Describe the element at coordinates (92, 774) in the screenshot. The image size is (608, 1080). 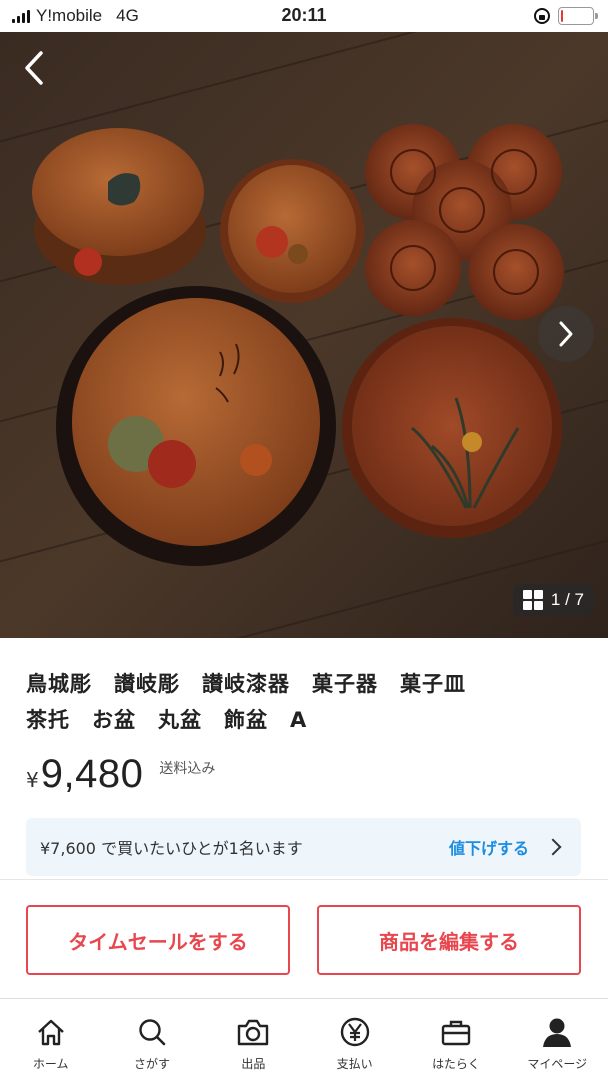
I see `item-price: 9,480` at that location.